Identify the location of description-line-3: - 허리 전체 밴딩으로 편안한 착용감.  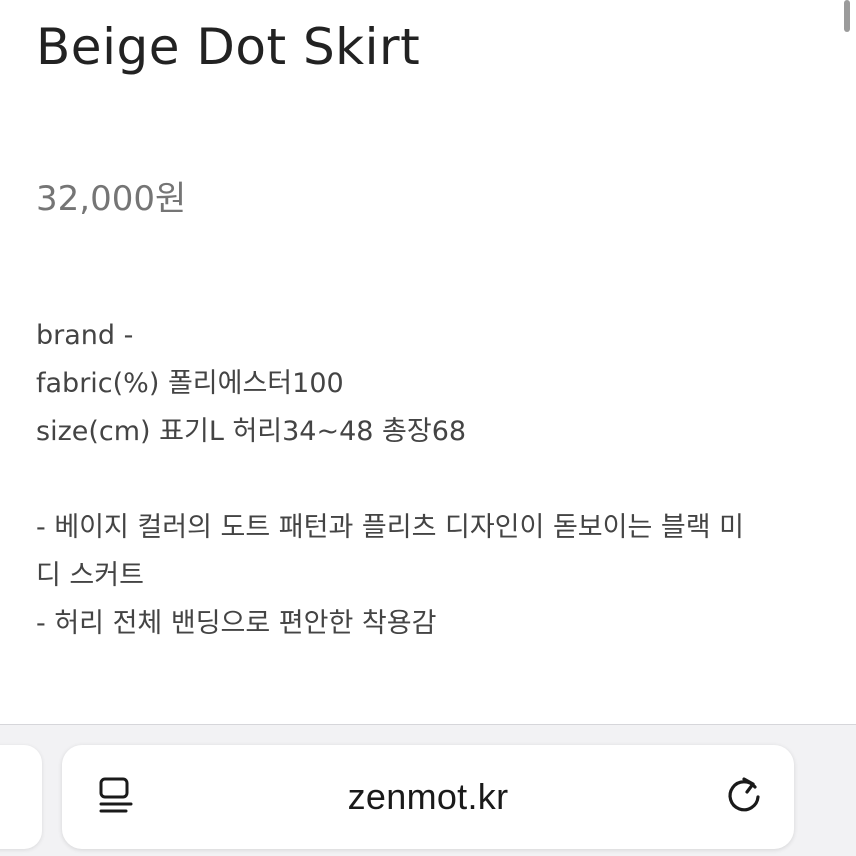
(236, 623).